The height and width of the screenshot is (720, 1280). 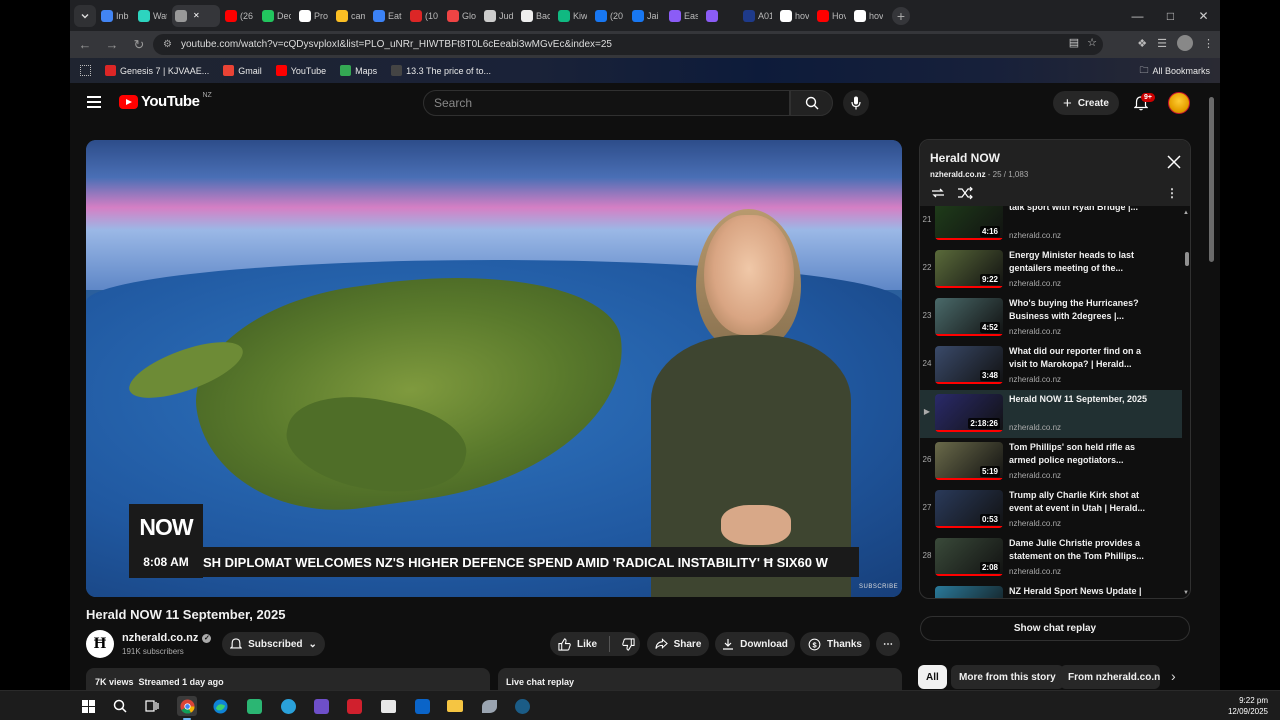 I want to click on page-scroll-thumb, so click(x=1211, y=179).